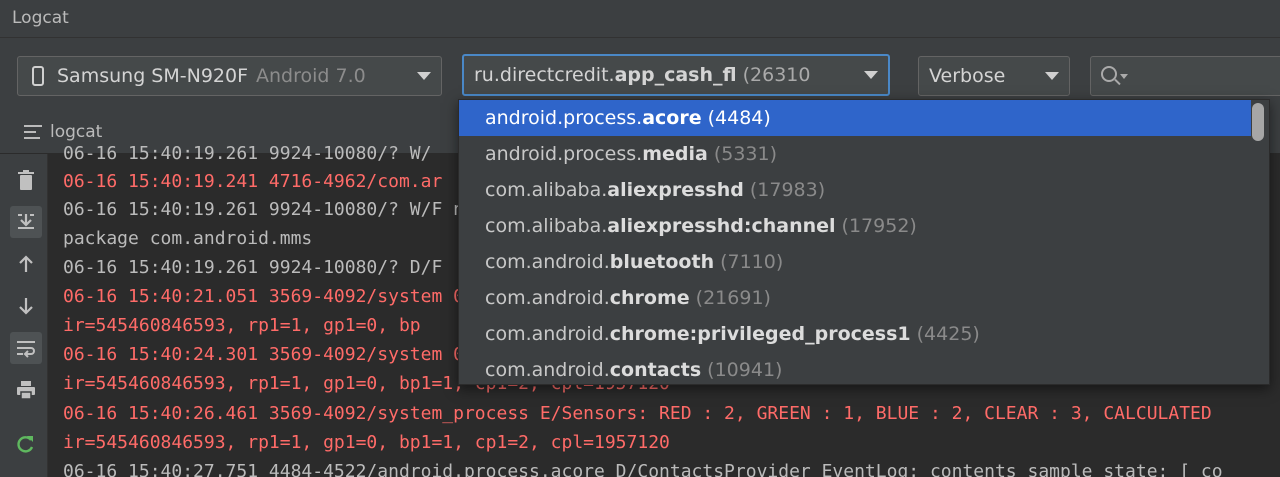 Image resolution: width=1280 pixels, height=477 pixels. What do you see at coordinates (26, 390) in the screenshot?
I see `print-icon` at bounding box center [26, 390].